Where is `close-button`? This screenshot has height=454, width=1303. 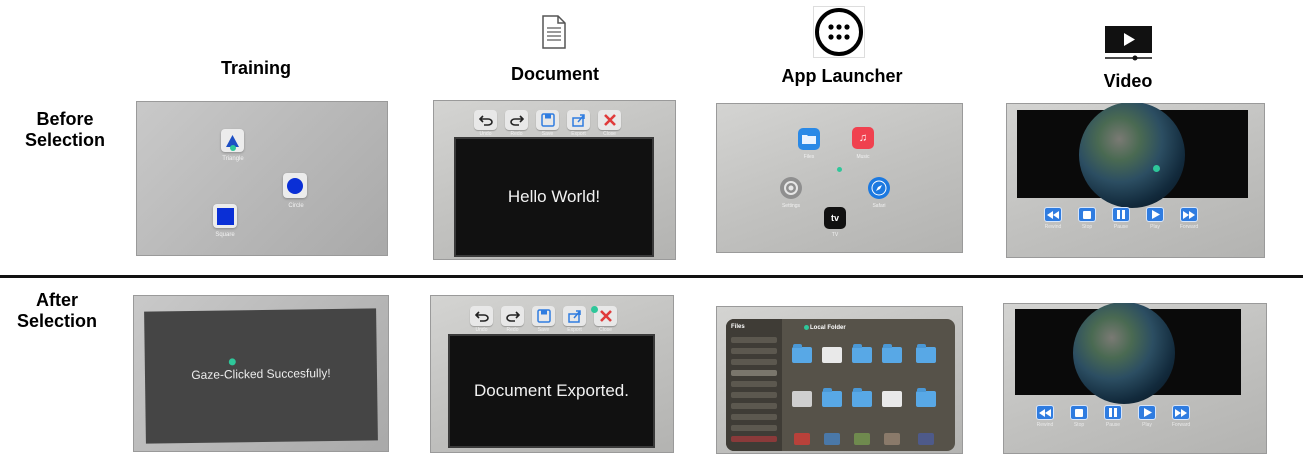
close-button is located at coordinates (609, 120).